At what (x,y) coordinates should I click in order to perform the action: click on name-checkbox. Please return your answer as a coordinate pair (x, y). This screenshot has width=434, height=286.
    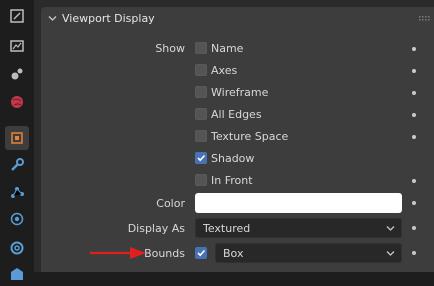
    Looking at the image, I should click on (201, 48).